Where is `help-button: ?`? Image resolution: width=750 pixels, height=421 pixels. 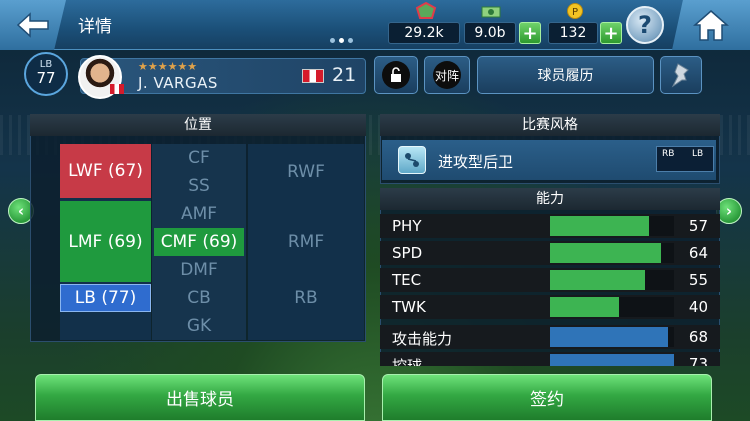 help-button: ? is located at coordinates (645, 25).